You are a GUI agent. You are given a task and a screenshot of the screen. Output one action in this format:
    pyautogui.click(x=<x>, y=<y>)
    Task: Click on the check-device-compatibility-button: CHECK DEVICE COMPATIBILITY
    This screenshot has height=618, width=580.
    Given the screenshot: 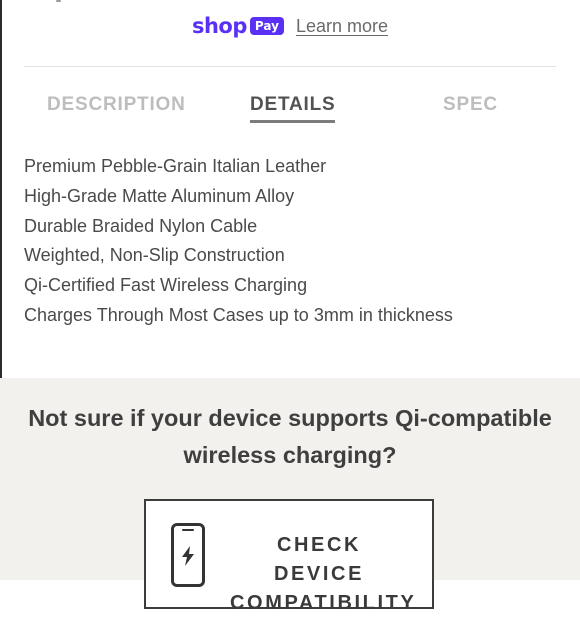 What is the action you would take?
    pyautogui.click(x=289, y=556)
    